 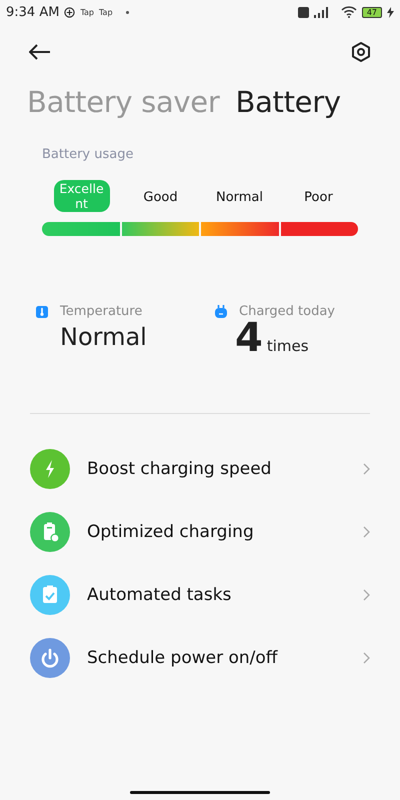 I want to click on wifi-icon, so click(x=348, y=12).